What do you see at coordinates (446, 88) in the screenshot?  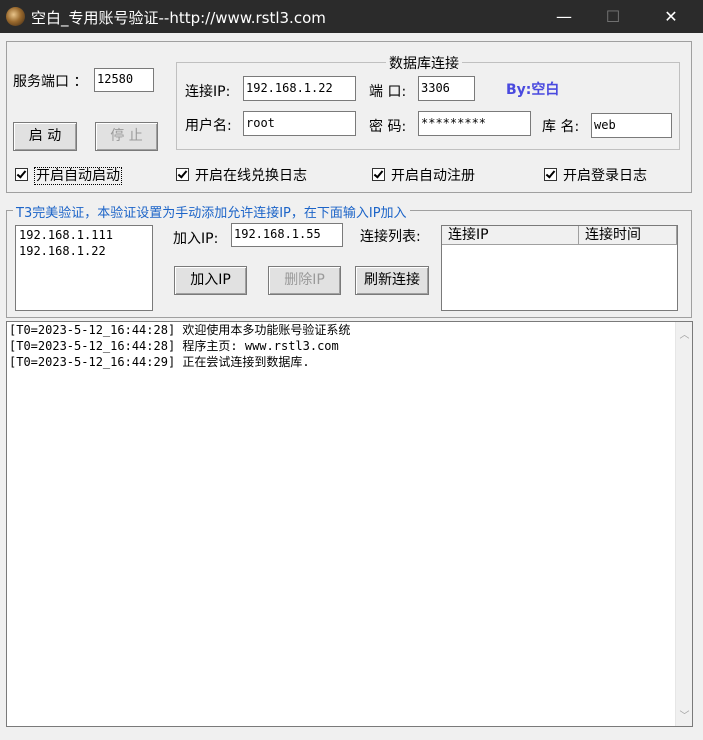 I see `db-port-input: 3306` at bounding box center [446, 88].